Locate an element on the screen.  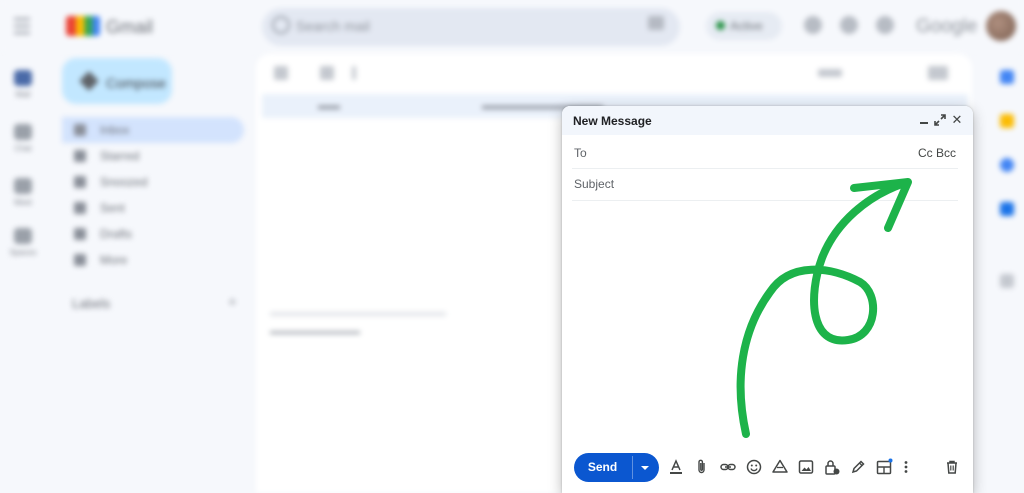
search-icon is located at coordinates (281, 25).